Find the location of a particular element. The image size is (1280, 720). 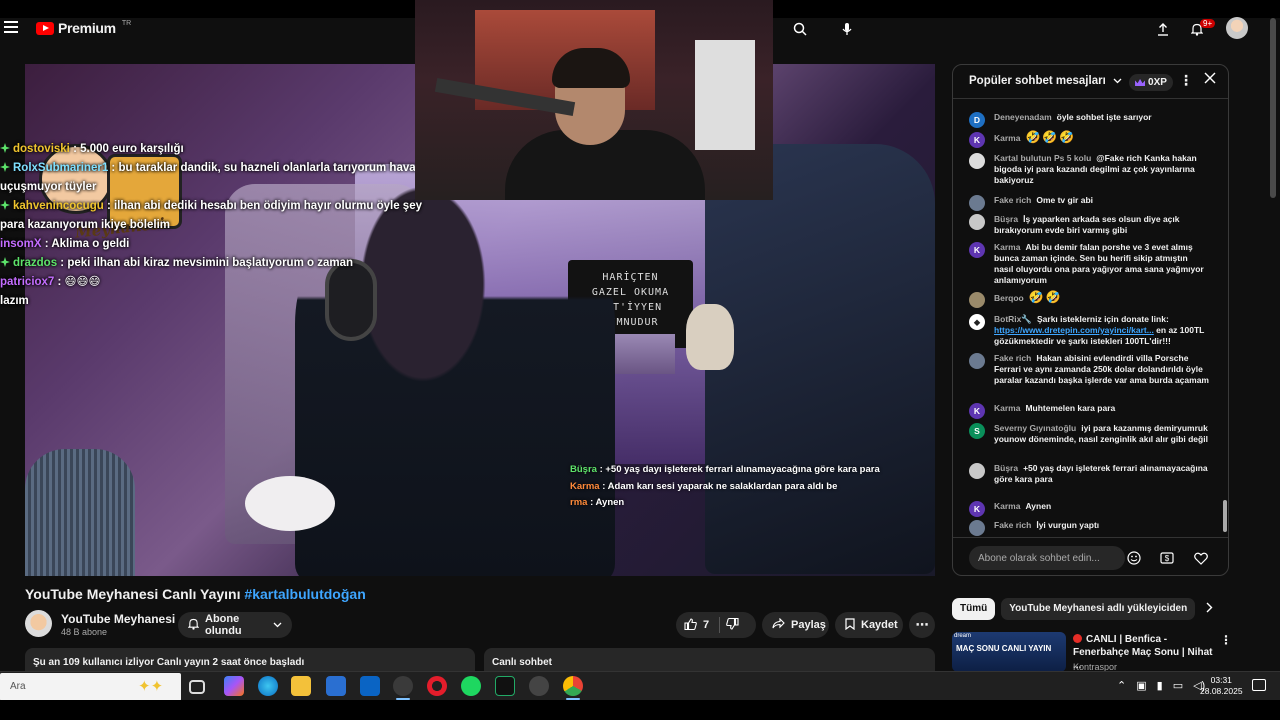

chat-message: Fake rich İyi vurgun yaptı is located at coordinates (1089, 528).